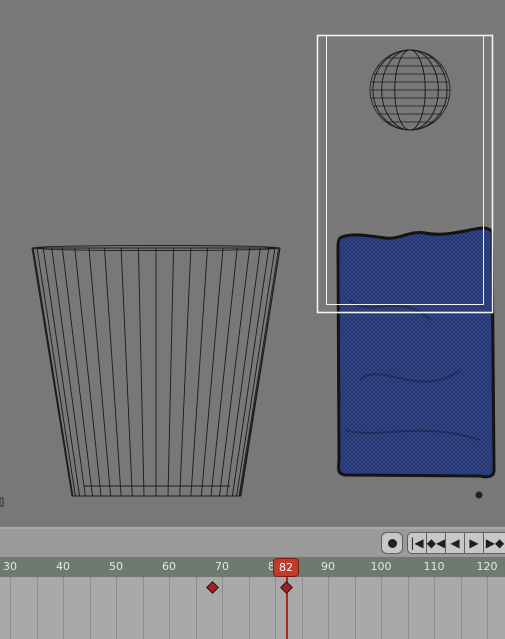 Image resolution: width=505 pixels, height=639 pixels. I want to click on prev-keyframe-icon: ◆◀, so click(436, 543).